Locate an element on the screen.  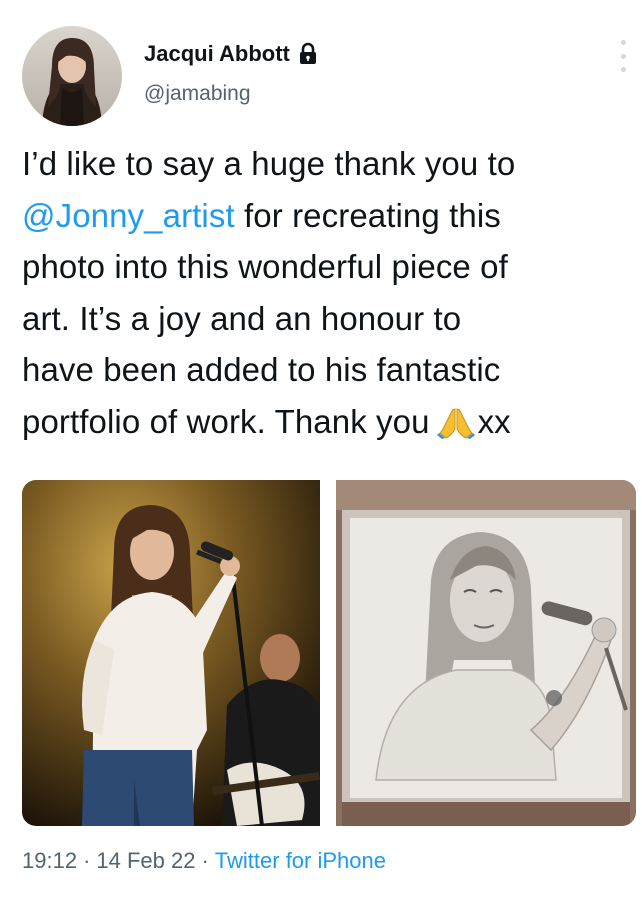
tweet-line: @Jonny_artist for recreating this is located at coordinates (328, 216).